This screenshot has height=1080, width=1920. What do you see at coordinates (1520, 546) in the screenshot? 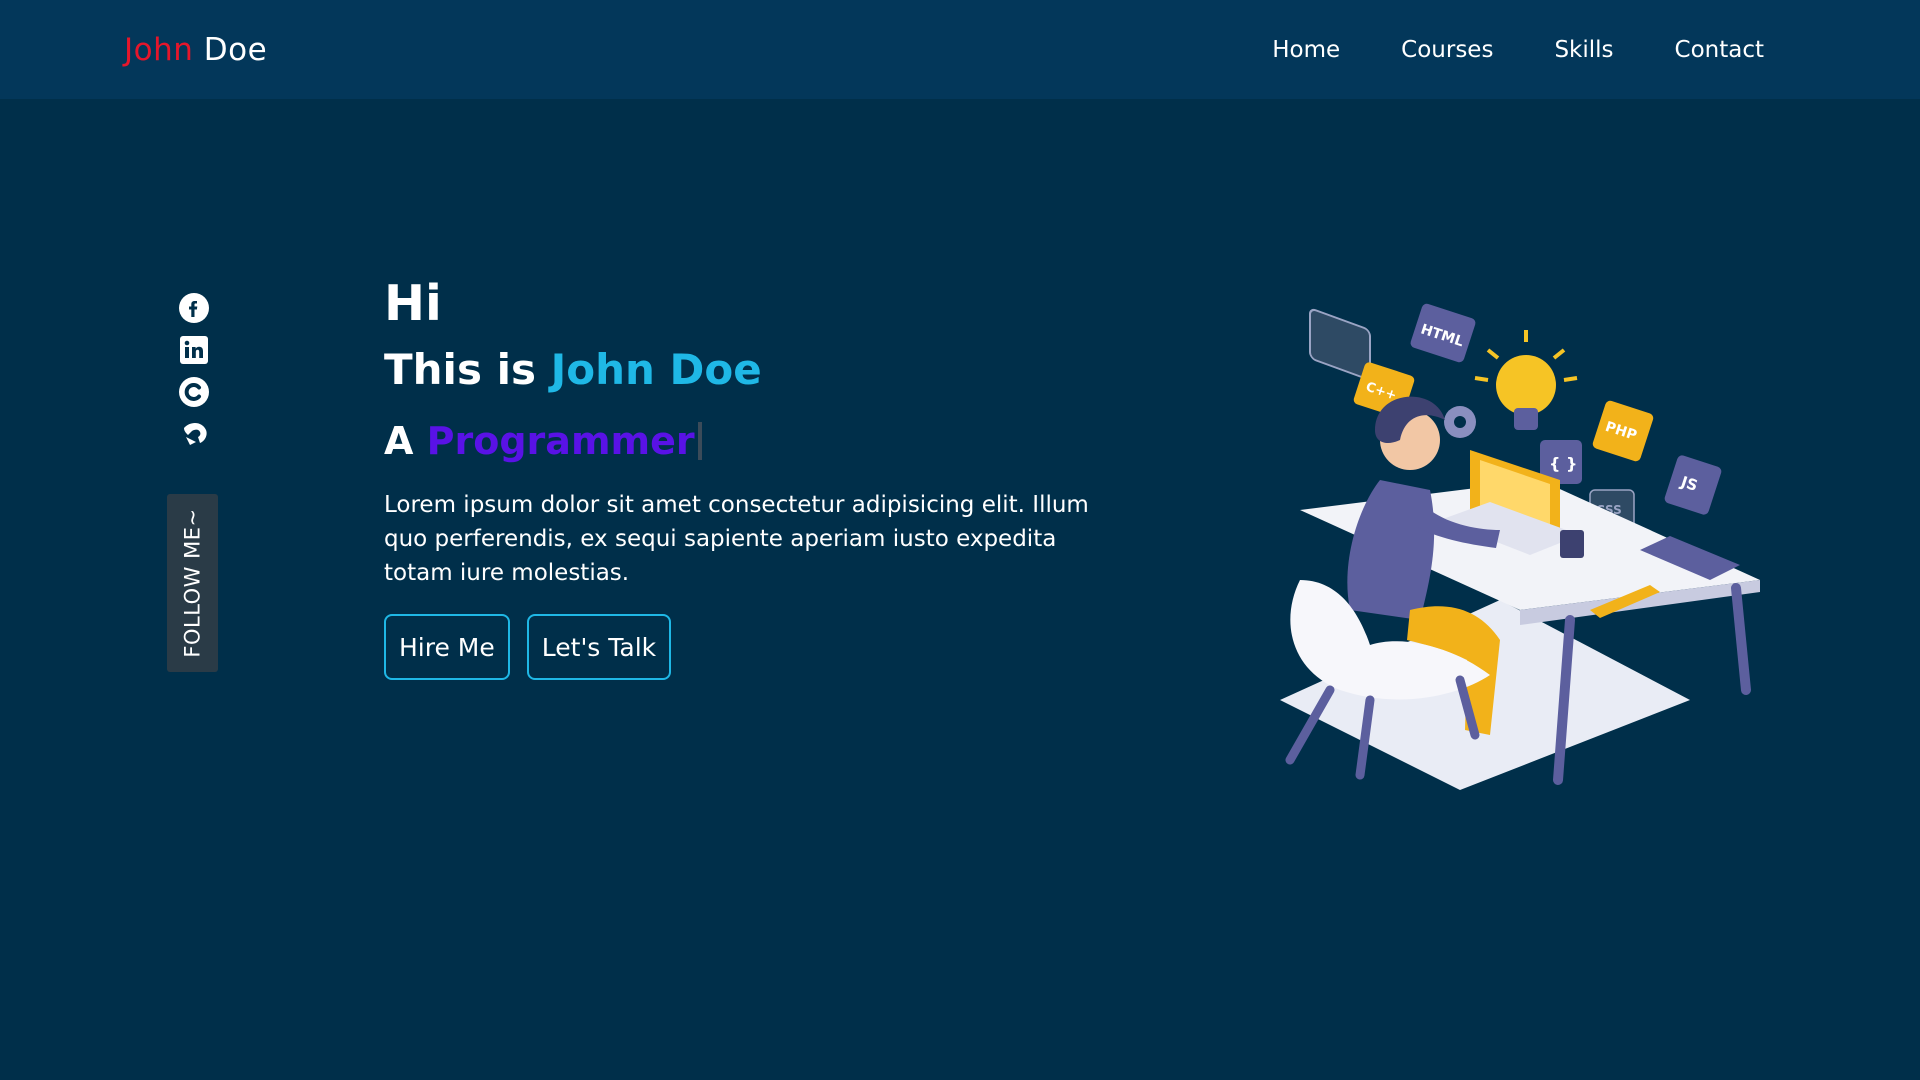
I see `programmer-illustration: HTML C++ PHP JS { } CSS` at bounding box center [1520, 546].